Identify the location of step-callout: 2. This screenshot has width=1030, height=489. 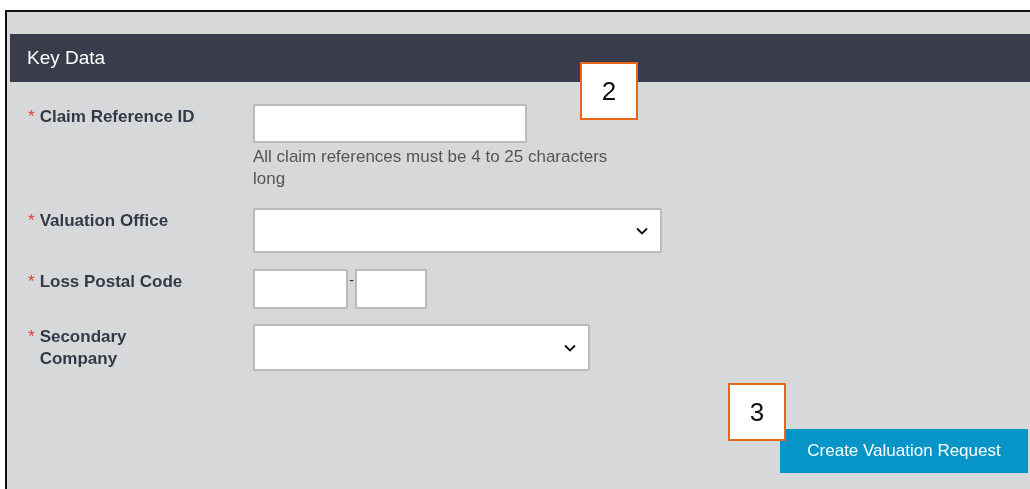
(609, 91).